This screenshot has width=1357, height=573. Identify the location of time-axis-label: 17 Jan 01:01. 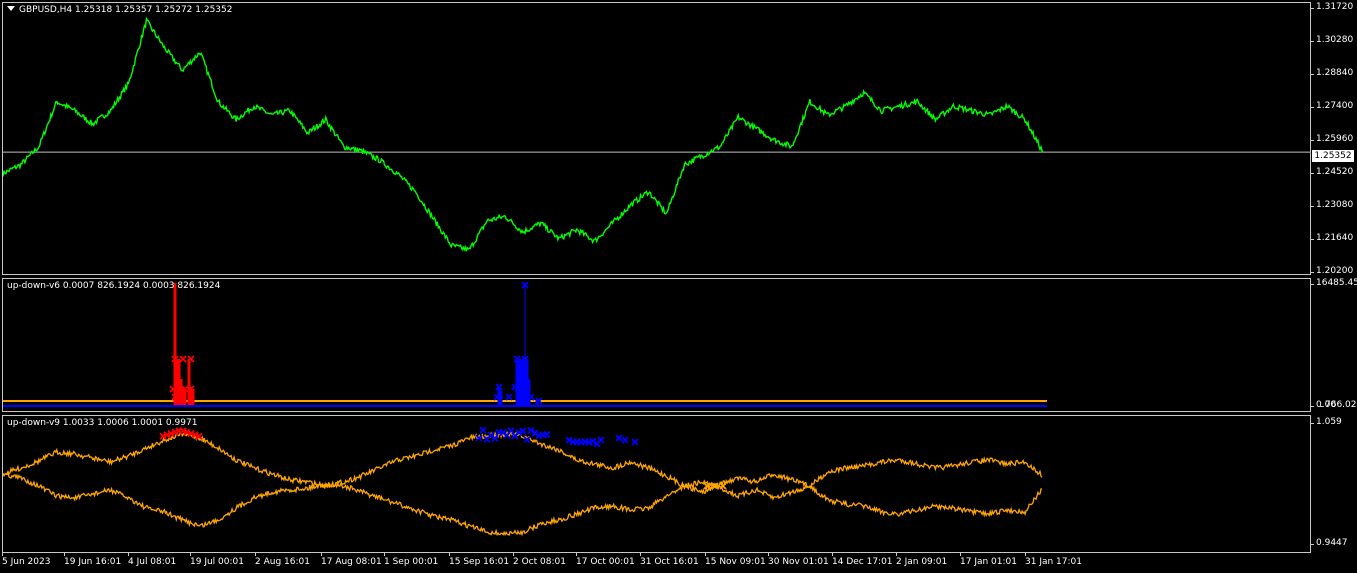
(988, 560).